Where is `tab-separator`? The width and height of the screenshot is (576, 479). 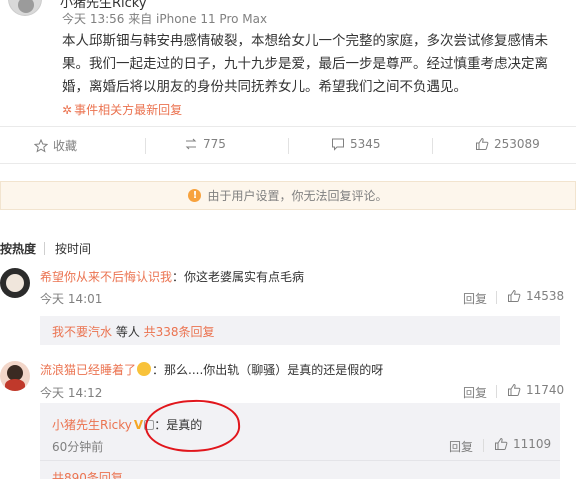
tab-separator is located at coordinates (44, 248).